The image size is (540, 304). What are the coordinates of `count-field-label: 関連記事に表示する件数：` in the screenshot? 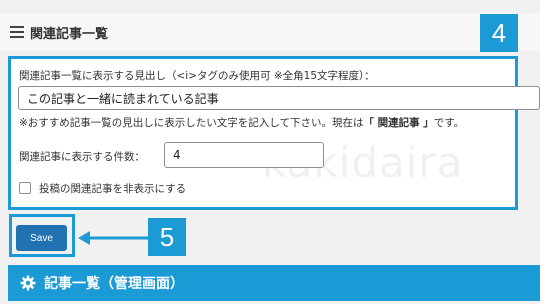 It's located at (82, 157).